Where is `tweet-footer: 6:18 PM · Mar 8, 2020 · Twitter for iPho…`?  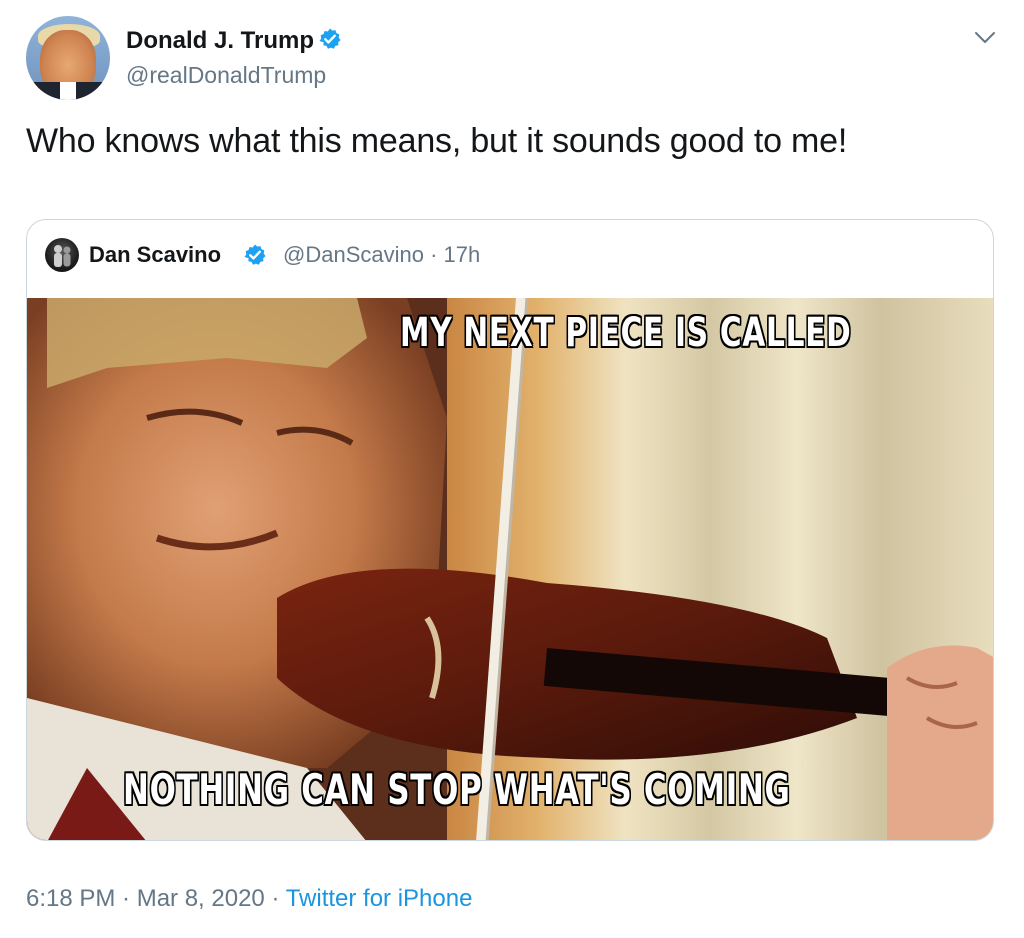 tweet-footer: 6:18 PM · Mar 8, 2020 · Twitter for iPho… is located at coordinates (249, 899).